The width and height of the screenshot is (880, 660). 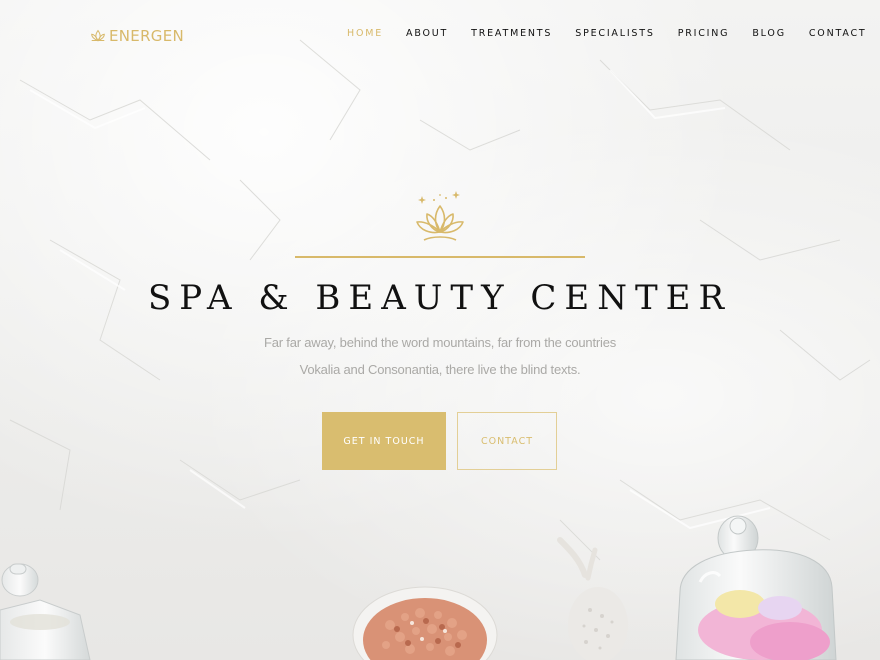 I want to click on nav-item-blog: BLOG, so click(x=769, y=34).